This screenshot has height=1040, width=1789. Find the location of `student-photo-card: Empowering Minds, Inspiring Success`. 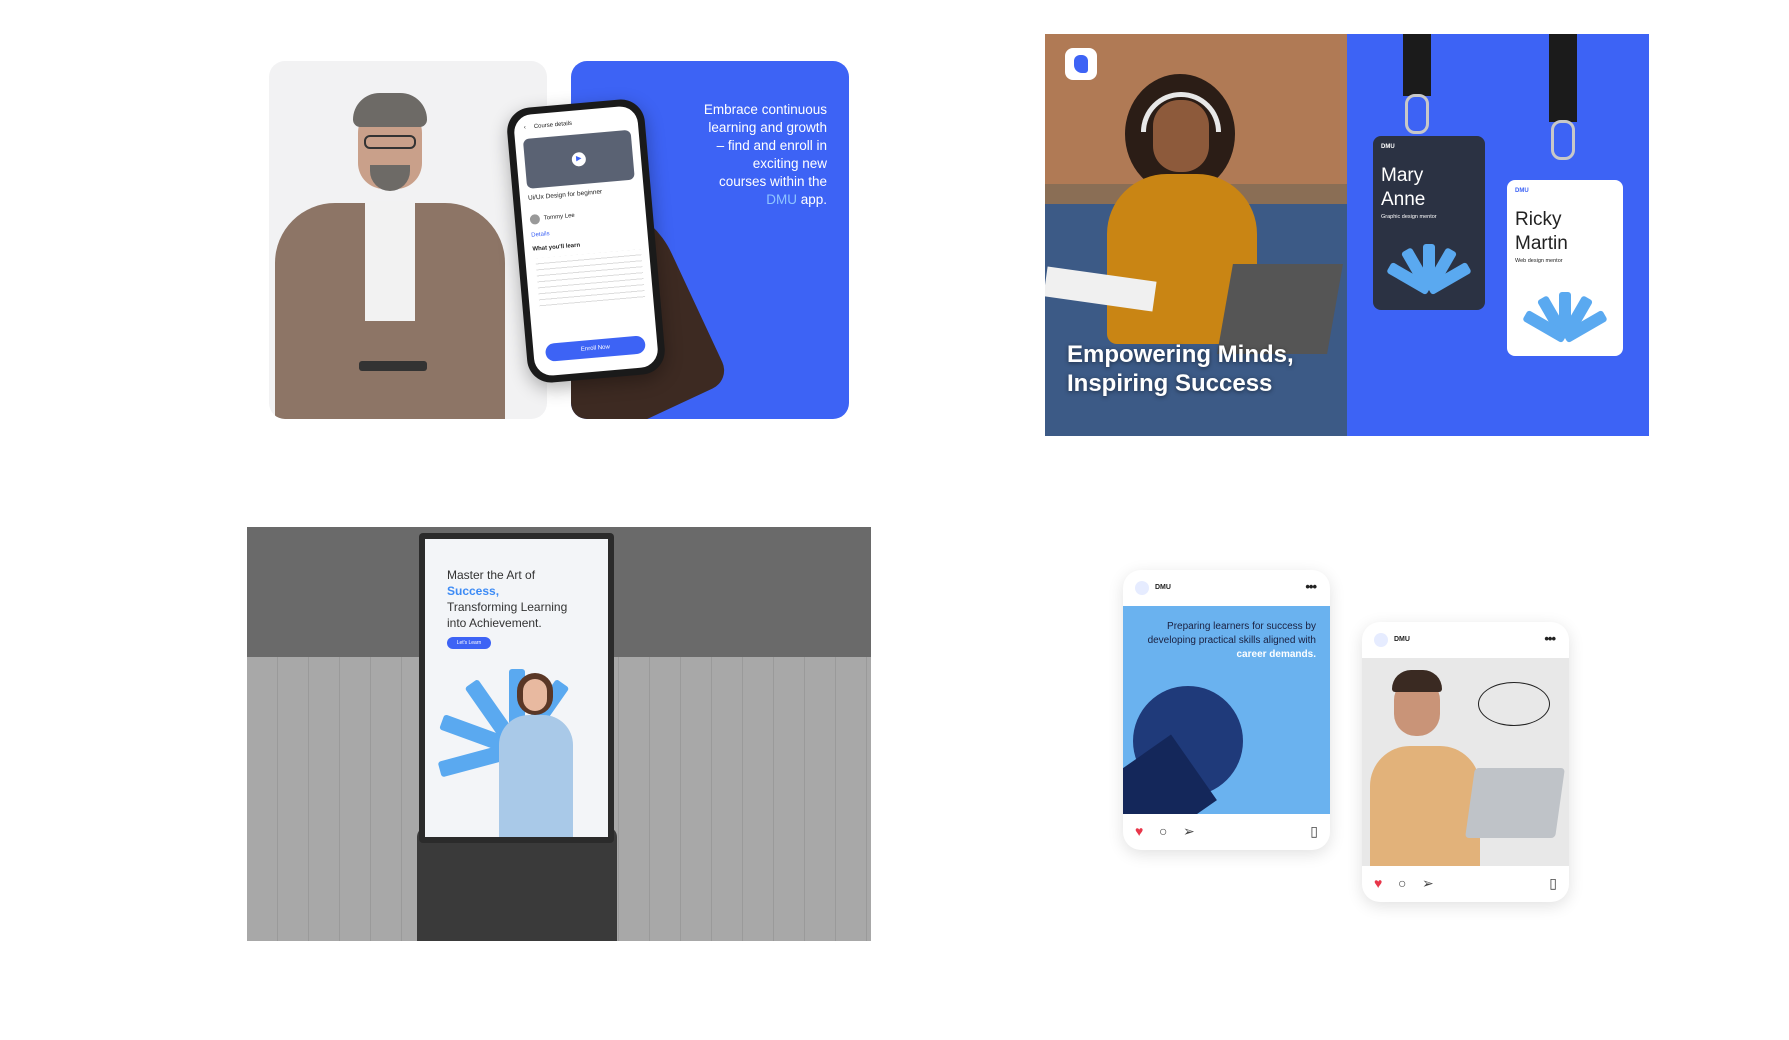

student-photo-card: Empowering Minds, Inspiring Success is located at coordinates (1196, 235).